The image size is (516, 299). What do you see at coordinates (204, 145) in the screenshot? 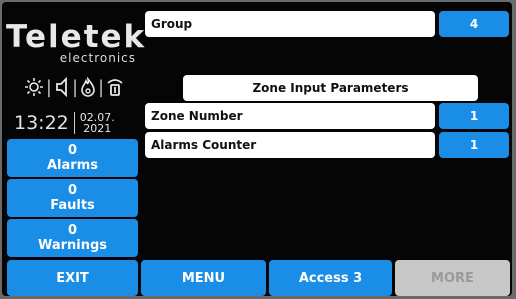
I see `alarms-counter-label: Alarms Counter` at bounding box center [204, 145].